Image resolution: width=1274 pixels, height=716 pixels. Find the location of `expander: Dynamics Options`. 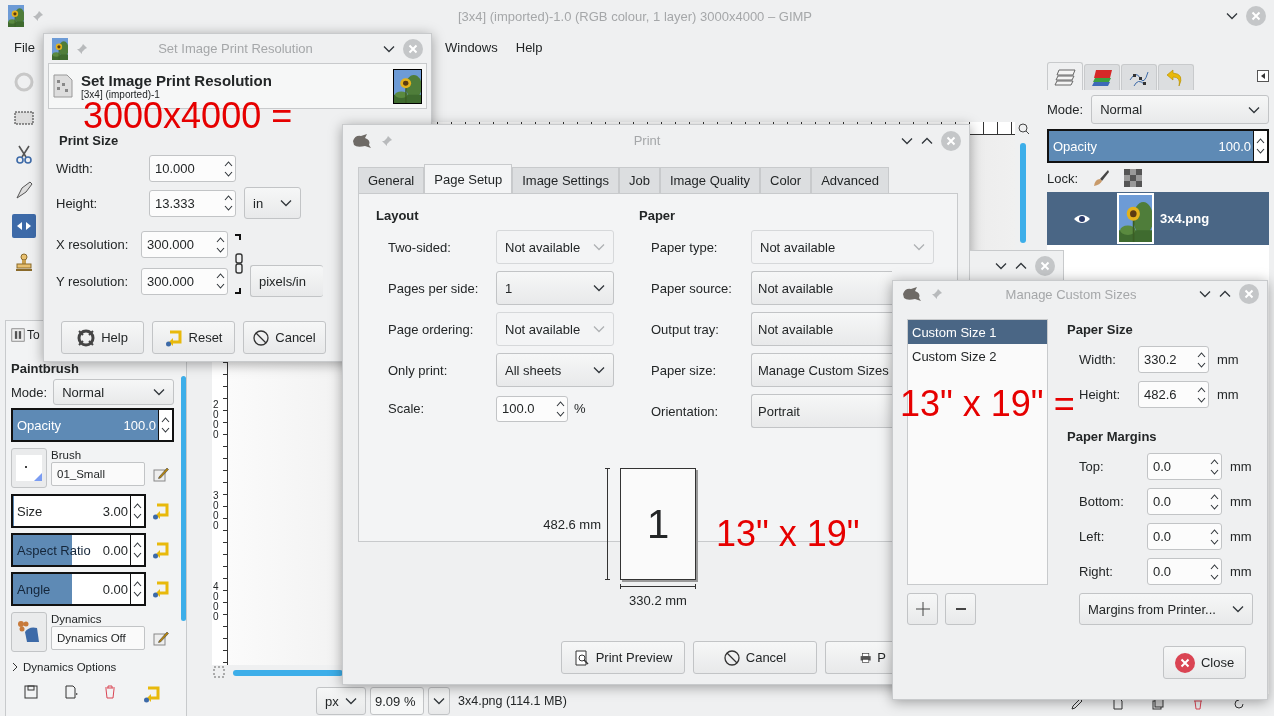

expander: Dynamics Options is located at coordinates (92, 667).